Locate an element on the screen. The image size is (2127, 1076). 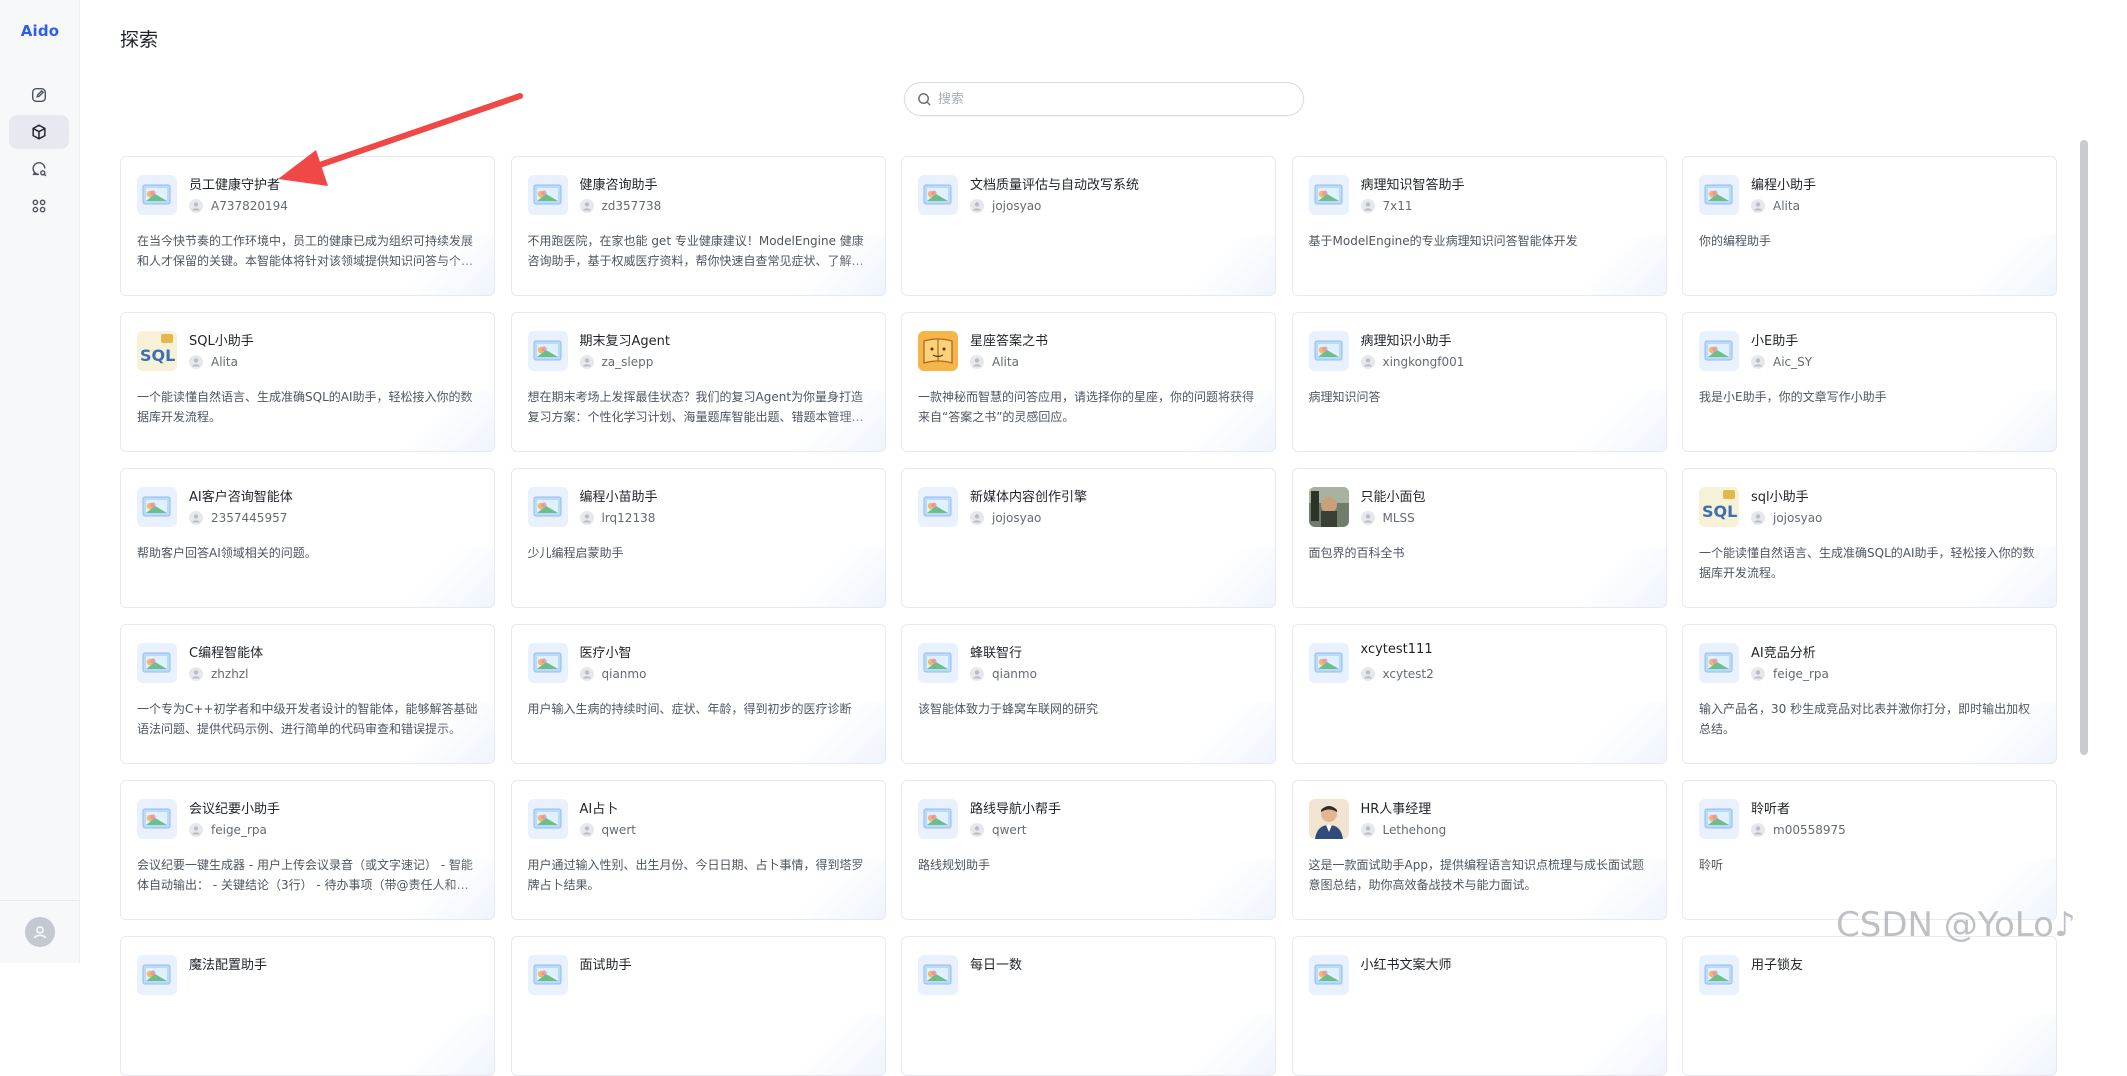
agent-card: 小E助手 Aic_SY 我是小E助手，你的文章写作小助手 is located at coordinates (1869, 382).